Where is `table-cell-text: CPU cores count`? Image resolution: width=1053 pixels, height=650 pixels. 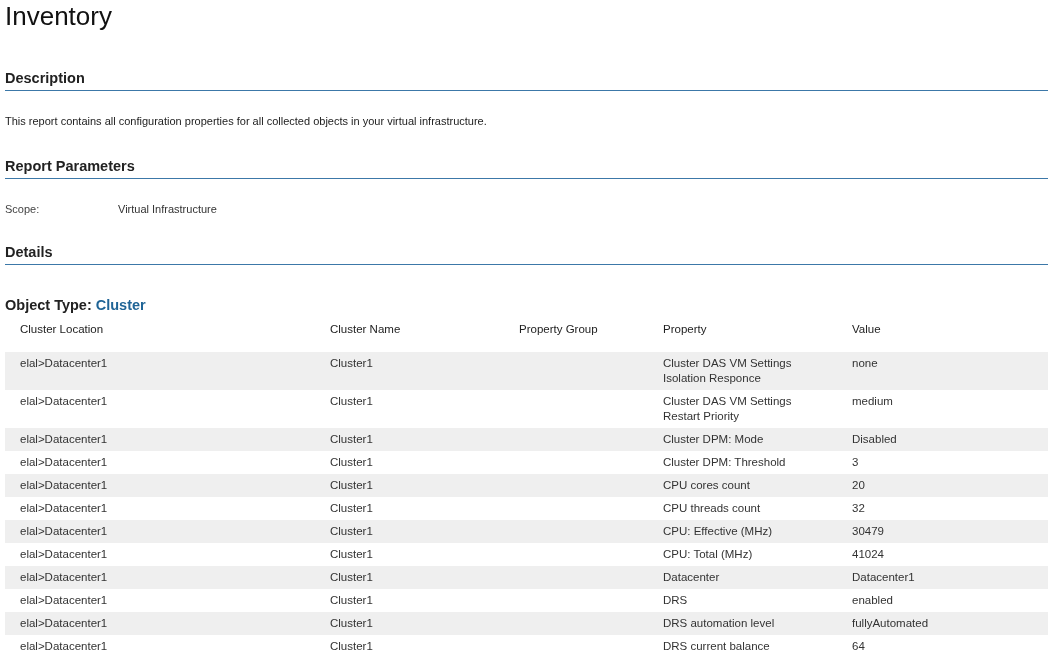 table-cell-text: CPU cores count is located at coordinates (707, 485).